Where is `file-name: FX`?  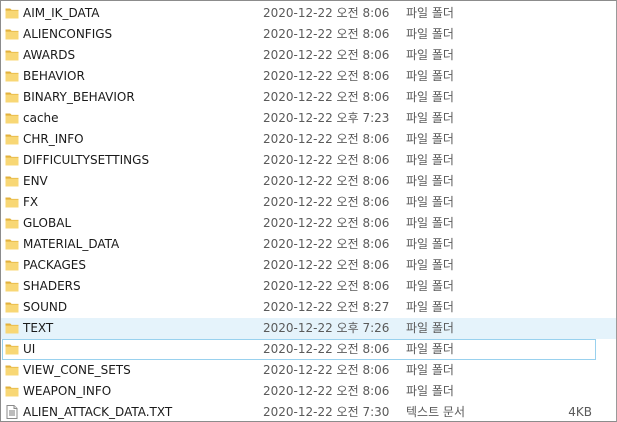 file-name: FX is located at coordinates (31, 202).